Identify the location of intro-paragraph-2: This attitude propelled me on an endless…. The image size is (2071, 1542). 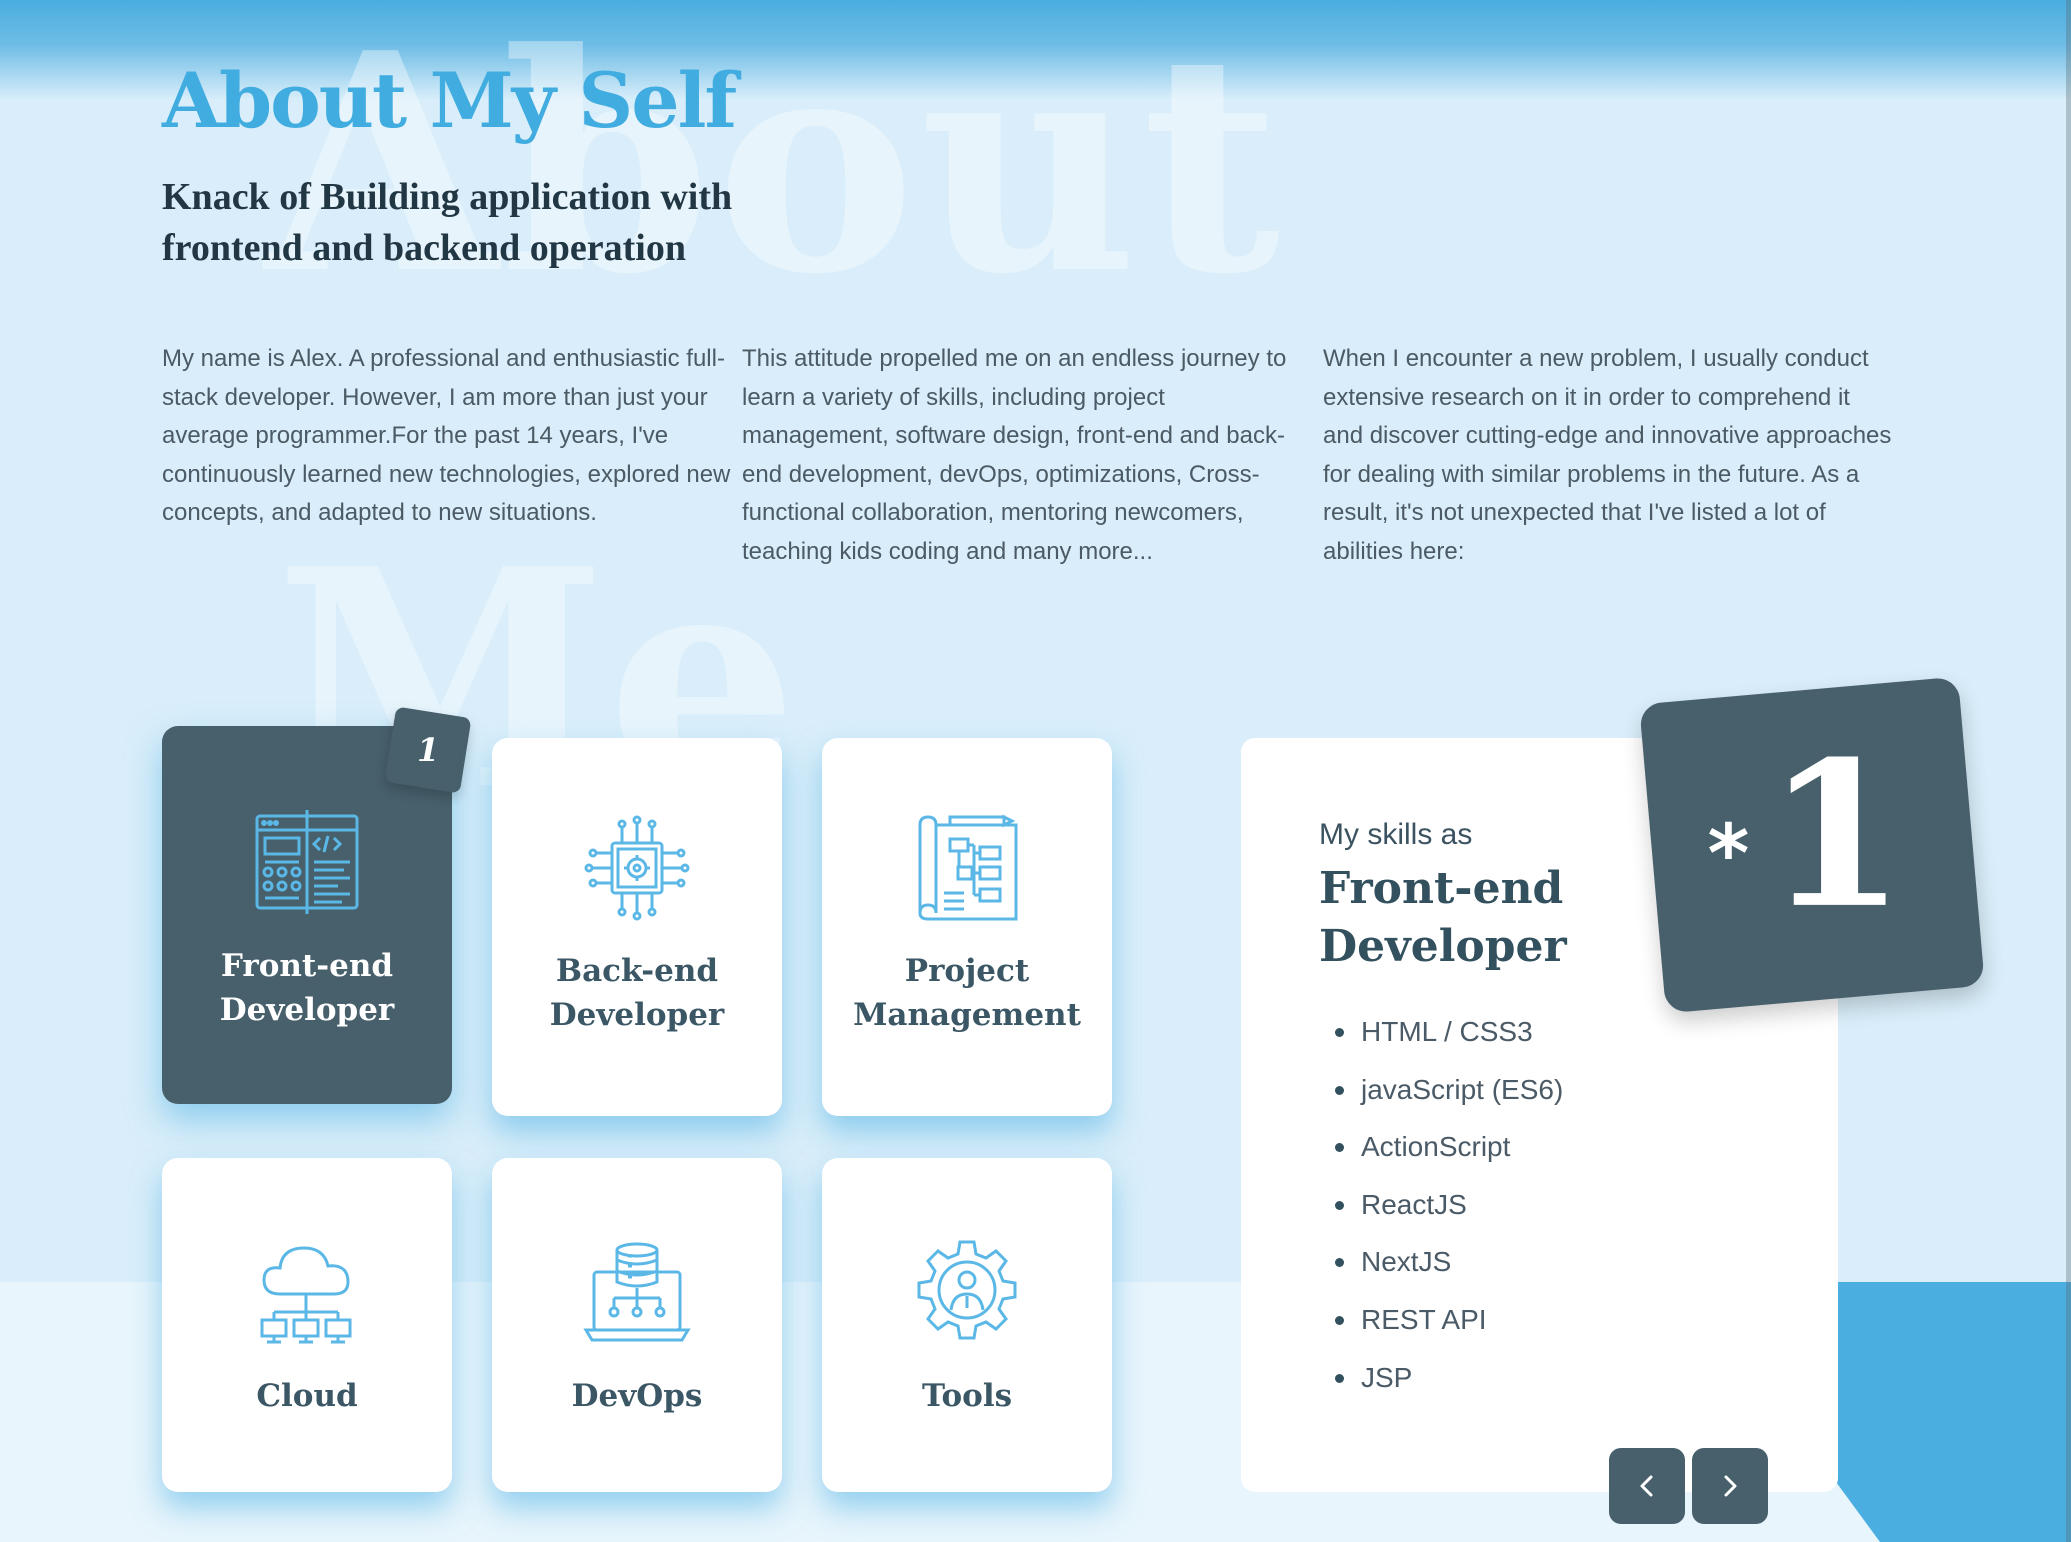
(1014, 455).